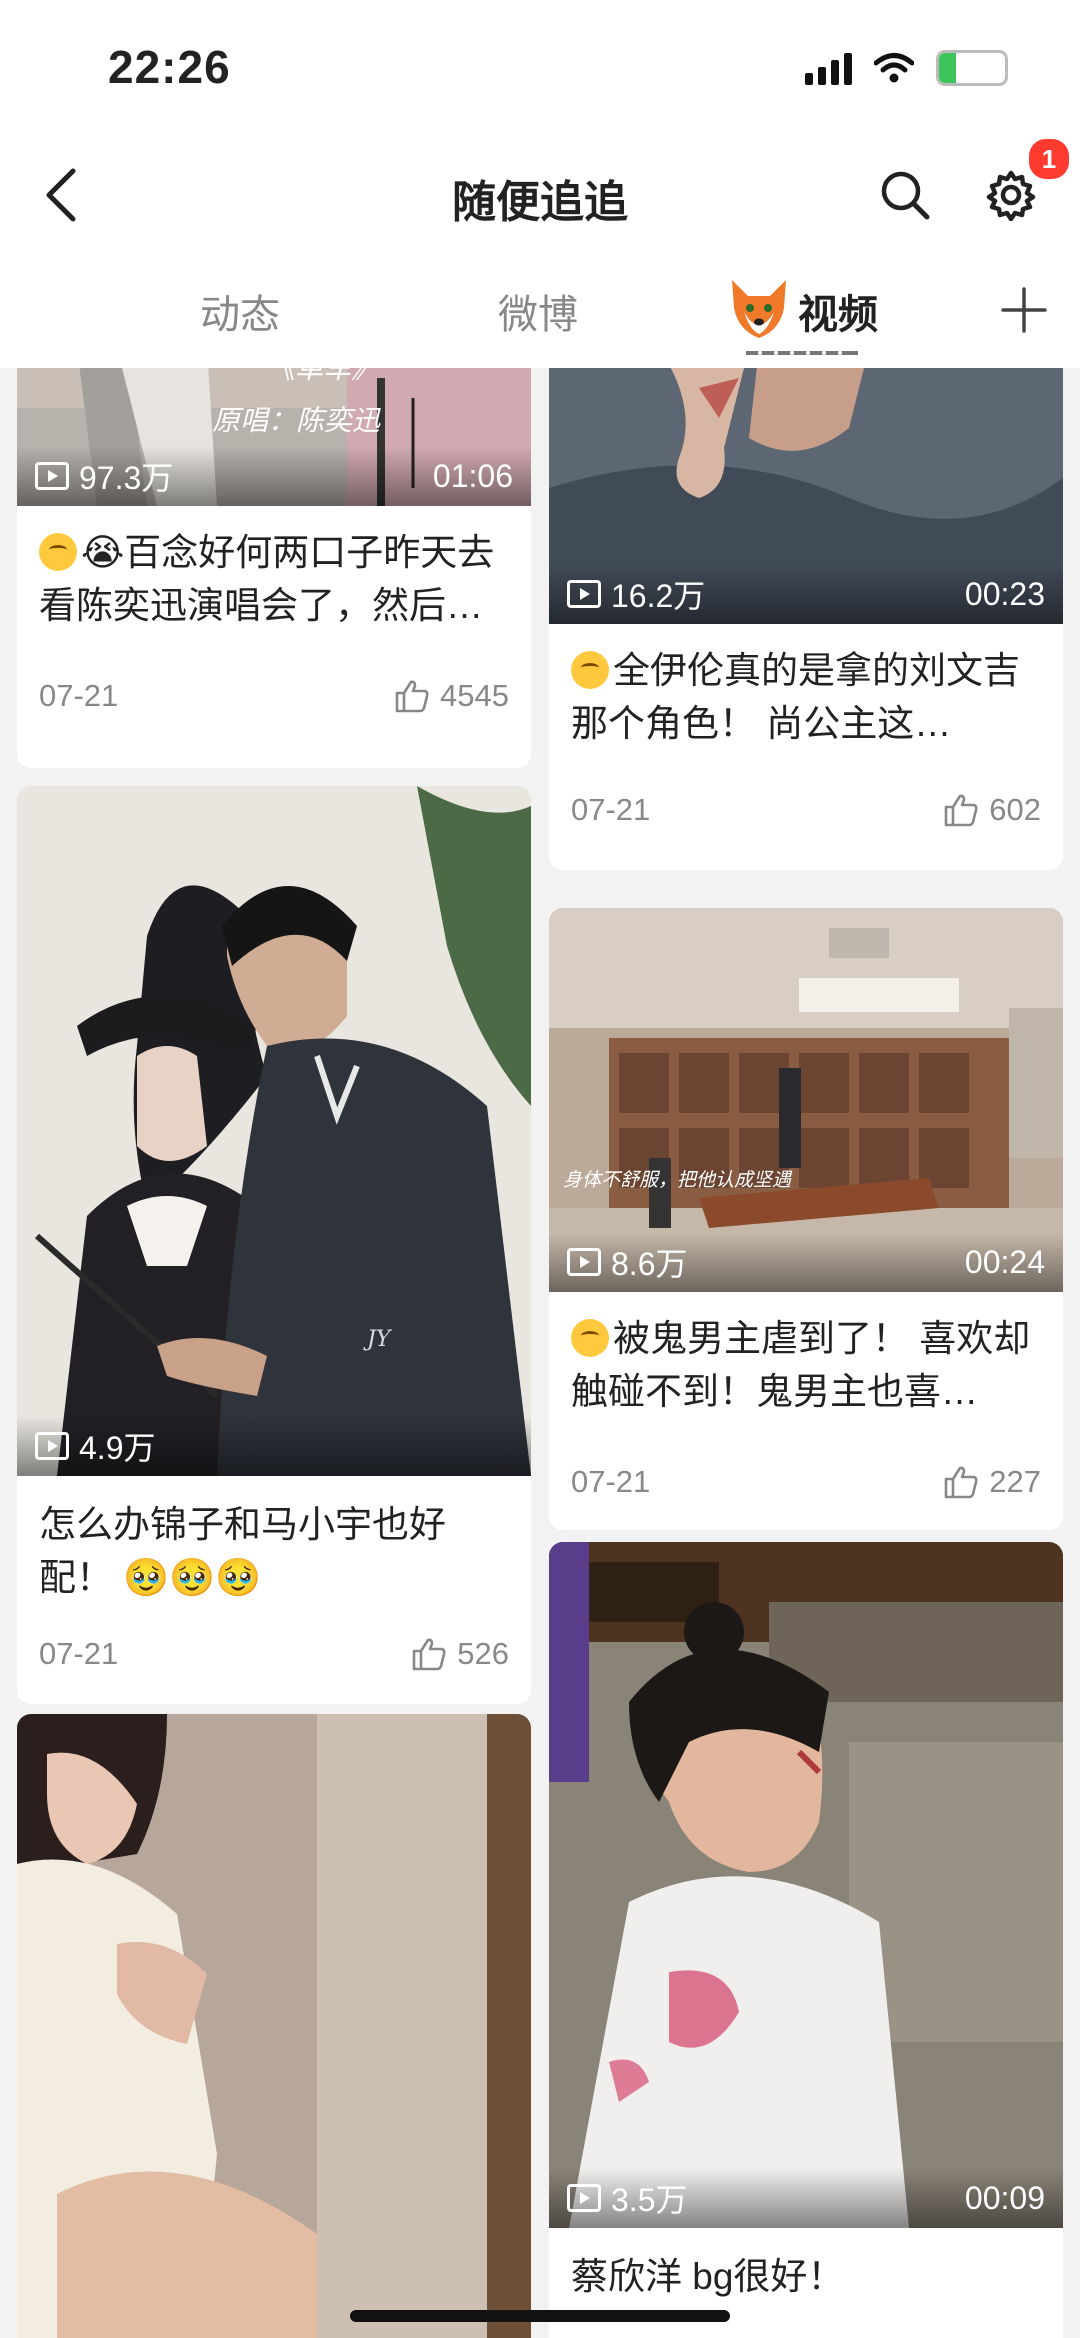 This screenshot has height=2338, width=1080. I want to click on search-button, so click(905, 195).